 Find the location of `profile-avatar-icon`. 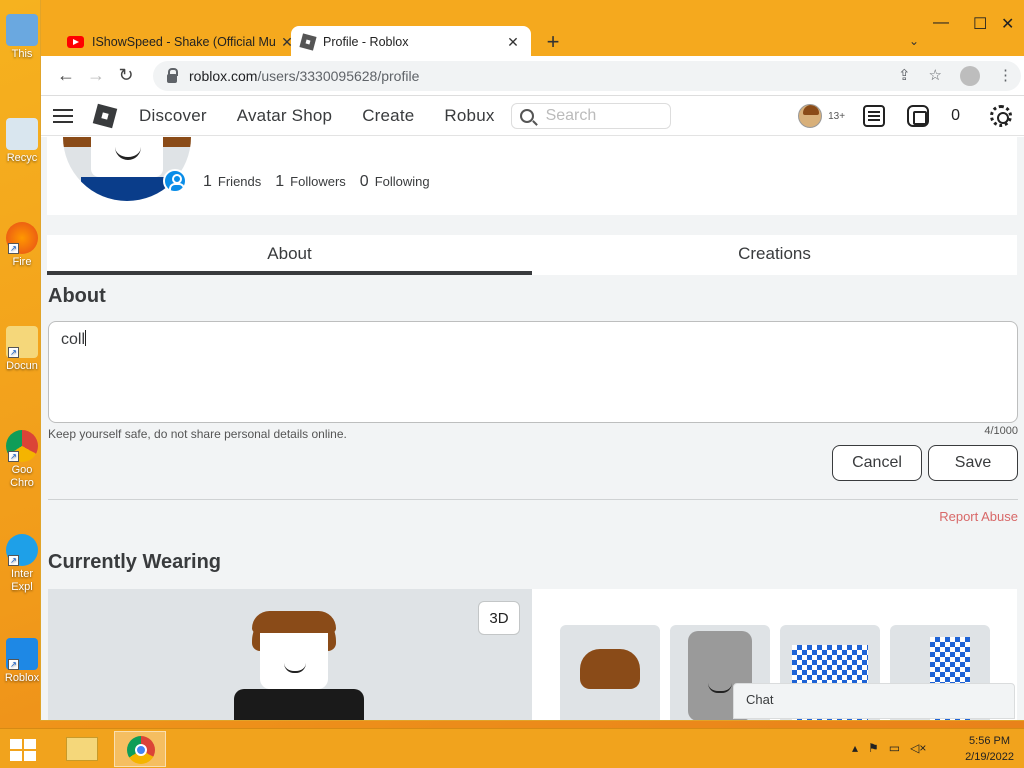

profile-avatar-icon is located at coordinates (970, 76).